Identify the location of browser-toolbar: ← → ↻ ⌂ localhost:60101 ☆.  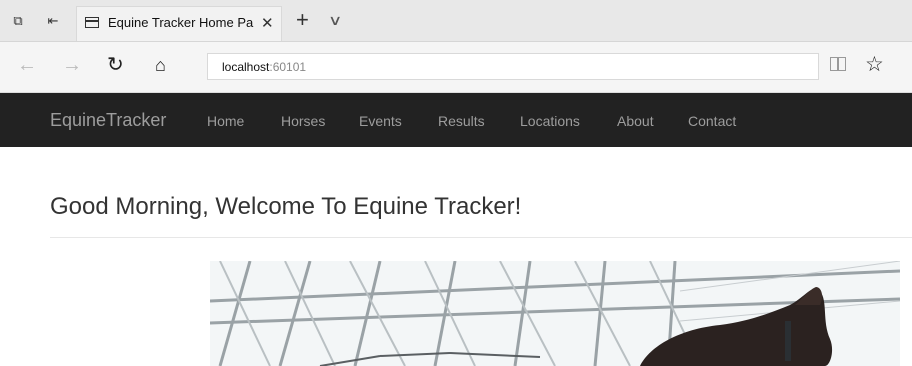
(456, 67).